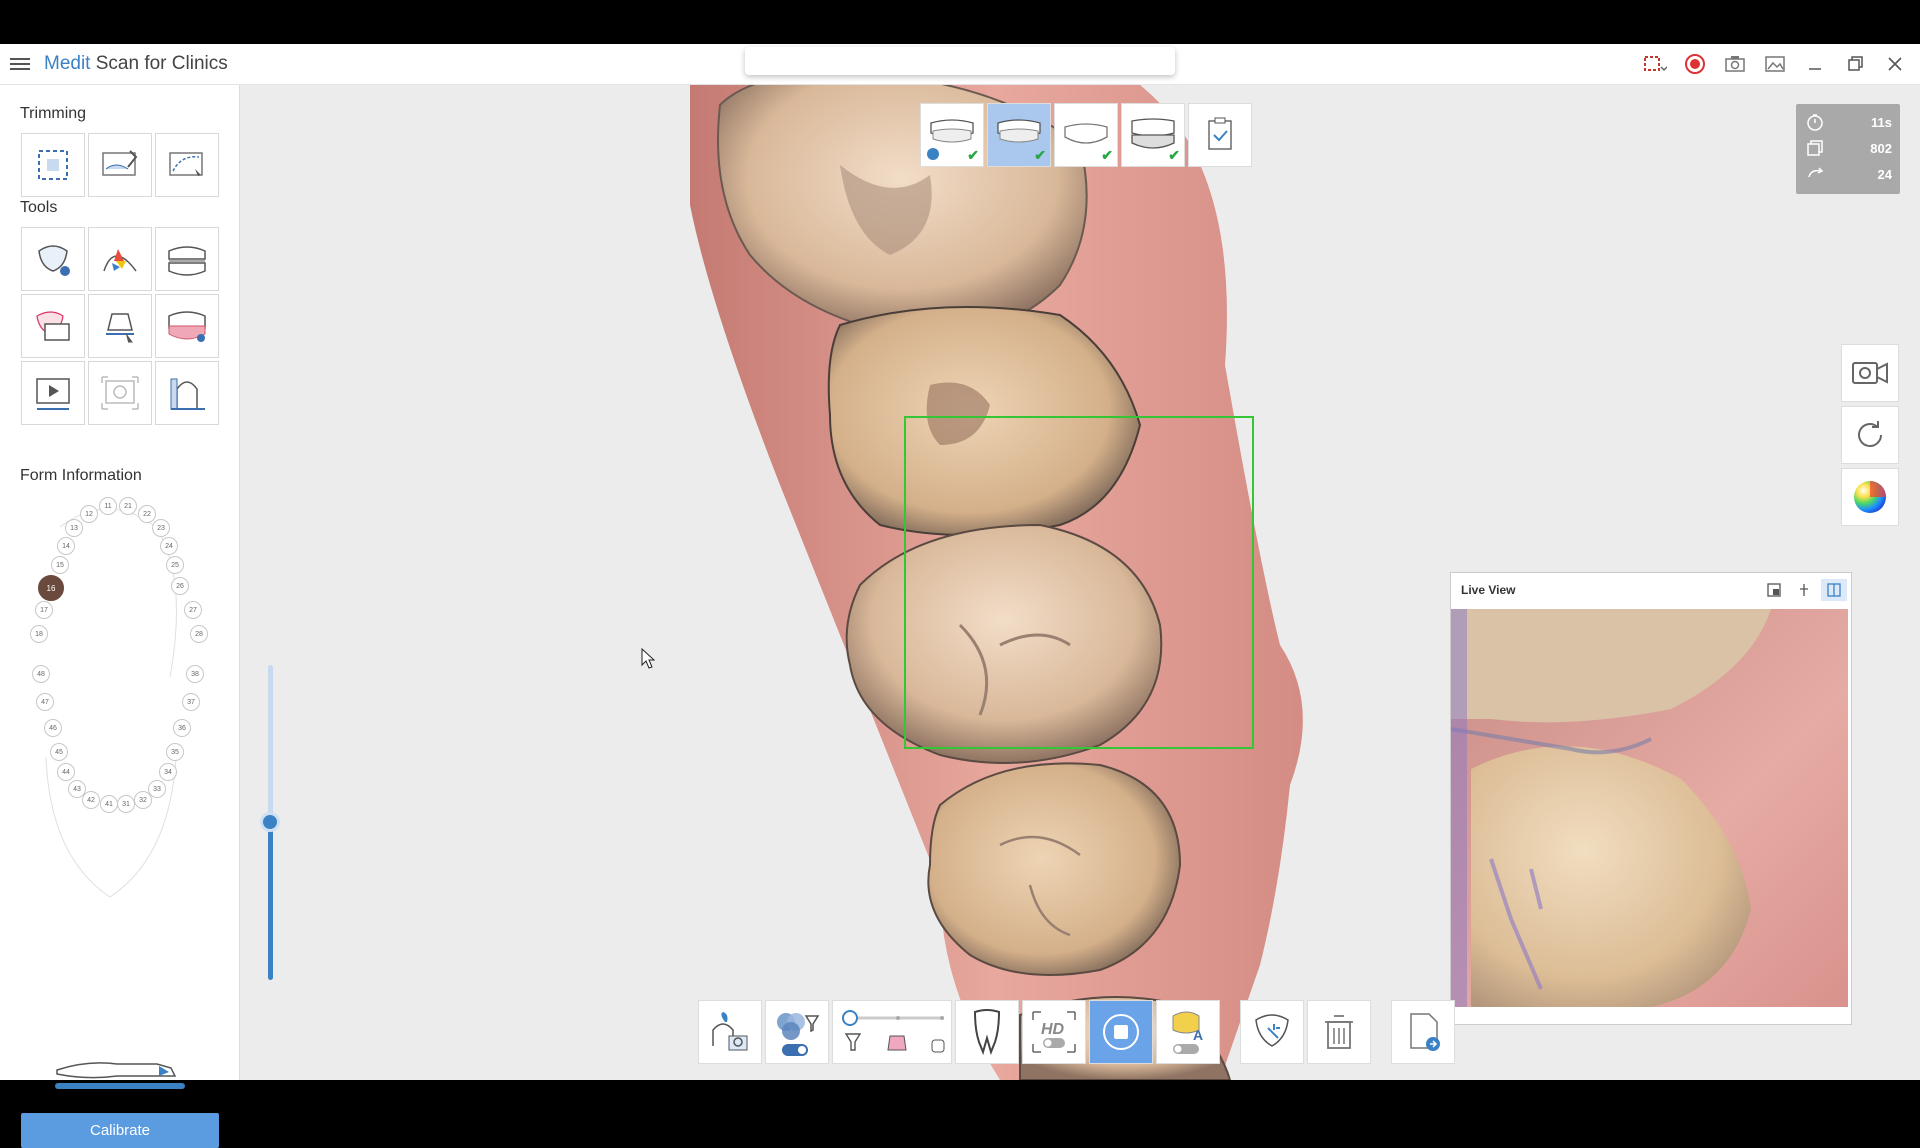  What do you see at coordinates (120, 1130) in the screenshot?
I see `calibrate-button: Calibrate` at bounding box center [120, 1130].